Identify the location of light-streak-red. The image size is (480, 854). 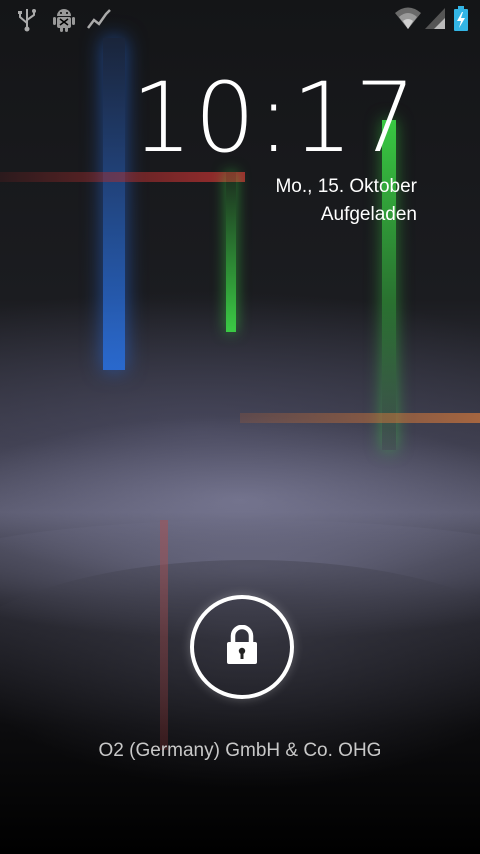
(164, 635).